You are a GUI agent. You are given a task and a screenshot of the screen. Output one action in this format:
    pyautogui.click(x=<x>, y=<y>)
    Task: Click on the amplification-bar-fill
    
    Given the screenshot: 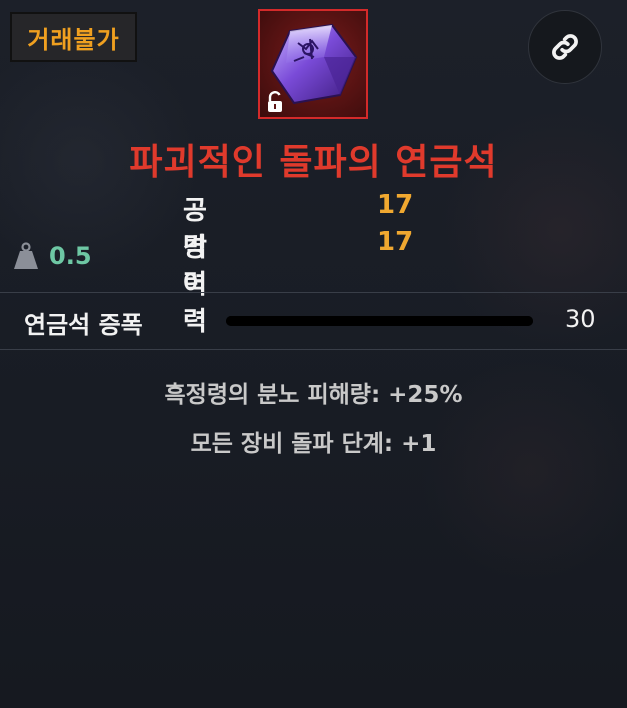 What is the action you would take?
    pyautogui.click(x=379, y=321)
    